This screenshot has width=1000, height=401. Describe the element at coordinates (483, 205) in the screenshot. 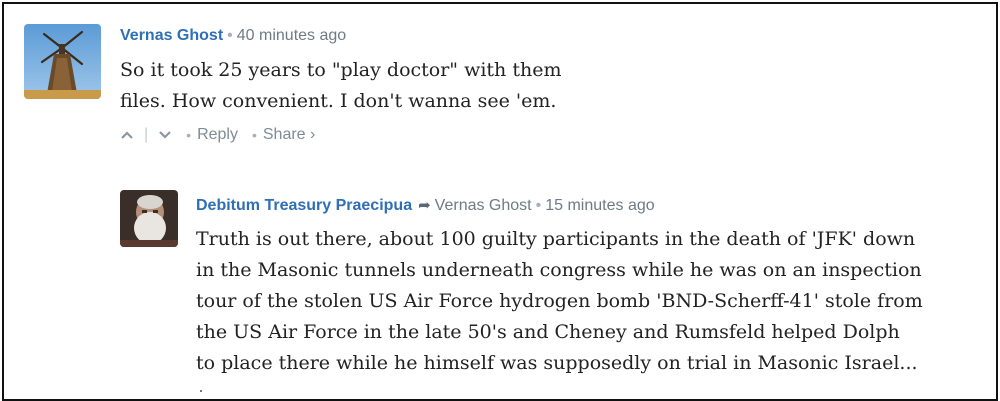

I see `reply-to-author: Vernas Ghost` at that location.